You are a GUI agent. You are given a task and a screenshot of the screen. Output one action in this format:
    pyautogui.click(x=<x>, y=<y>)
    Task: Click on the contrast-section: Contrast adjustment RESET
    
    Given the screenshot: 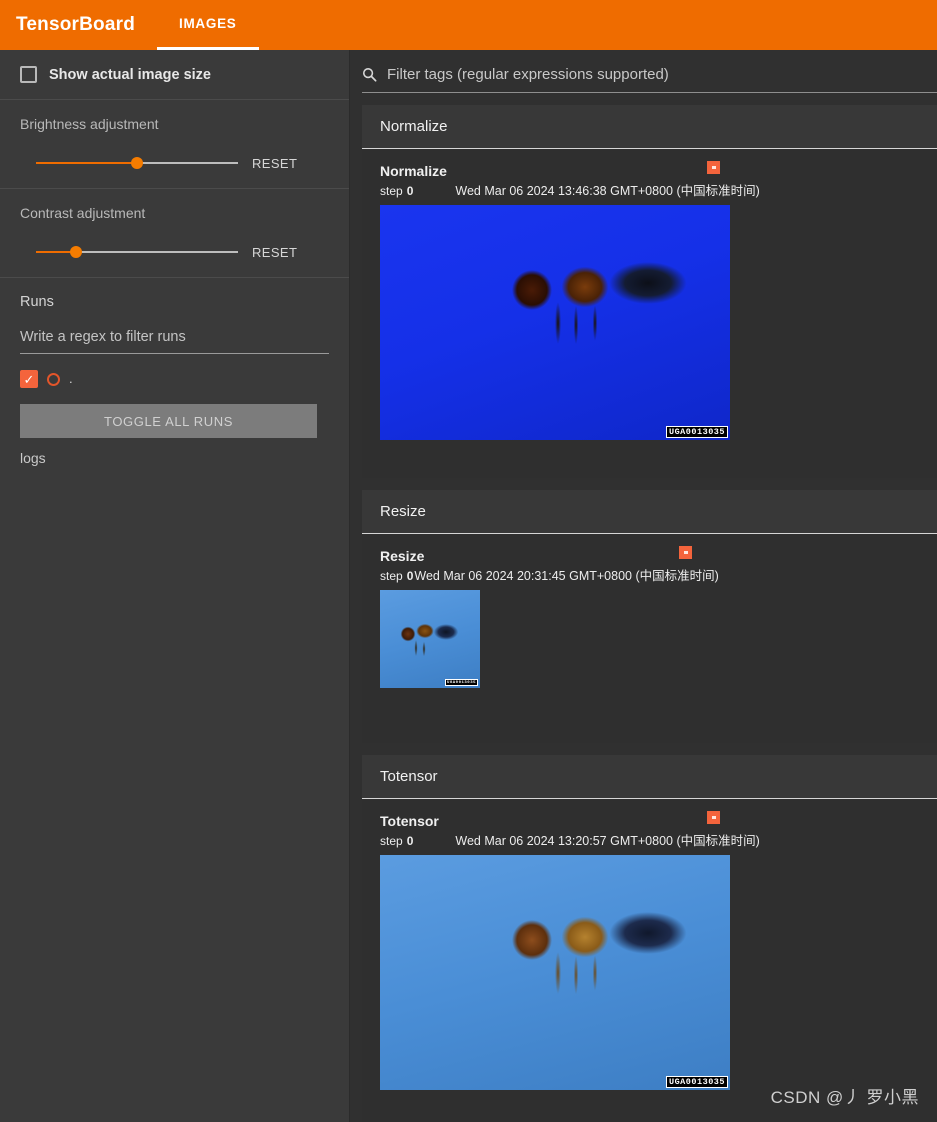 What is the action you would take?
    pyautogui.click(x=174, y=233)
    